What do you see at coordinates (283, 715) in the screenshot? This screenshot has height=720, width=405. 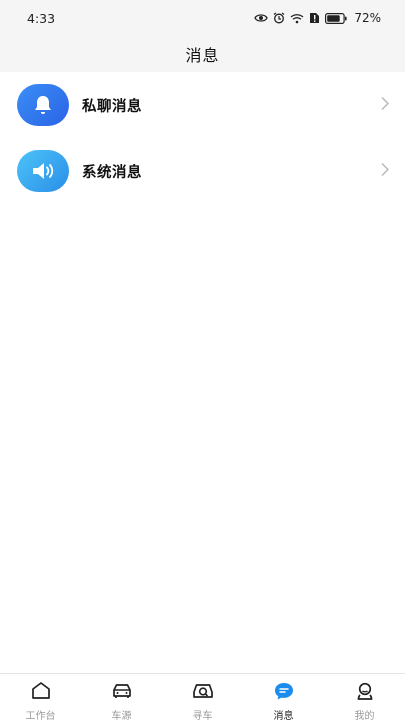 I see `tab-label: 消息` at bounding box center [283, 715].